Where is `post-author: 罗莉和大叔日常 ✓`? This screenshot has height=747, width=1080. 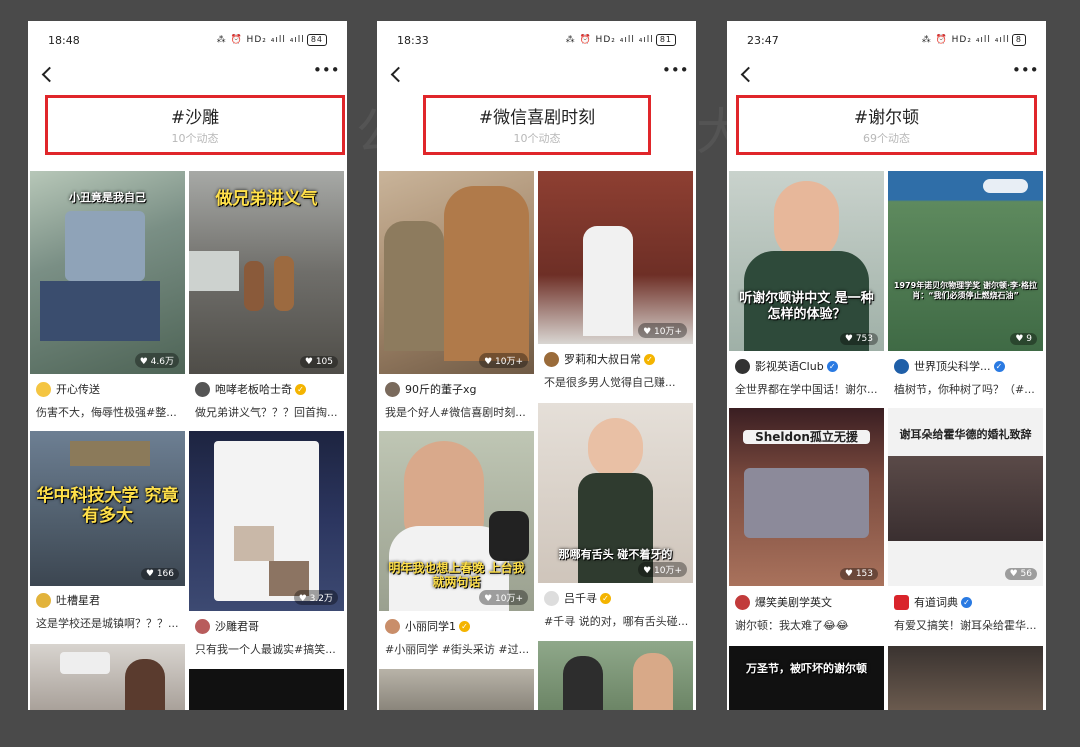 post-author: 罗莉和大叔日常 ✓ is located at coordinates (599, 359).